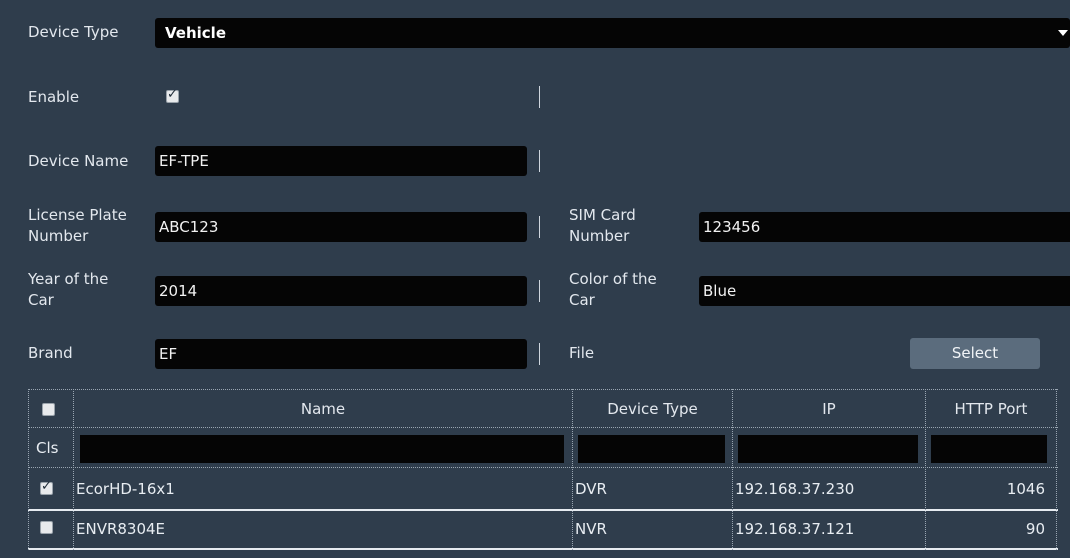 This screenshot has width=1070, height=558. I want to click on row-http-port: 1046, so click(1025, 489).